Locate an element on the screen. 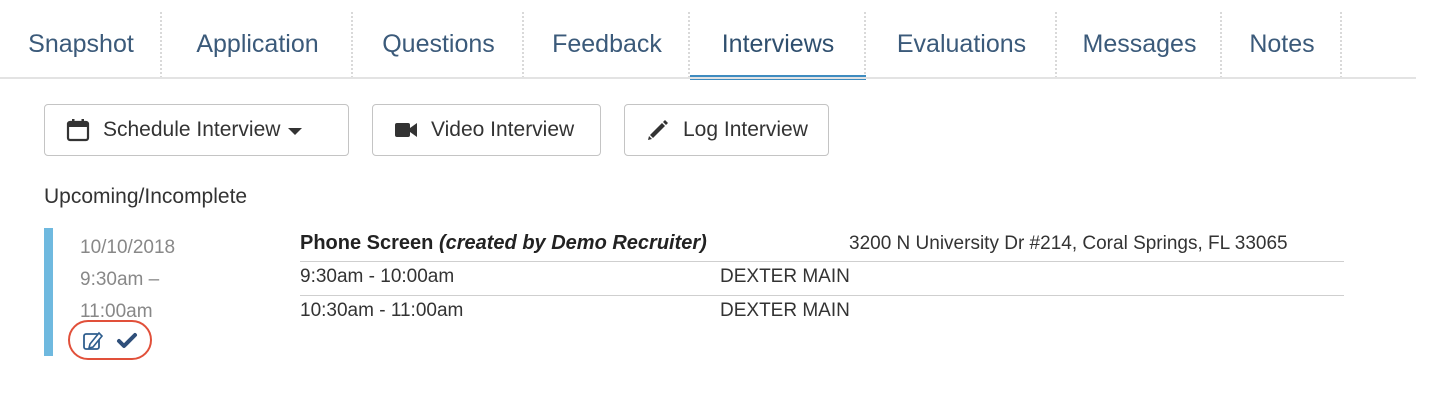 The image size is (1434, 412). tab-interviews: Interviews is located at coordinates (778, 46).